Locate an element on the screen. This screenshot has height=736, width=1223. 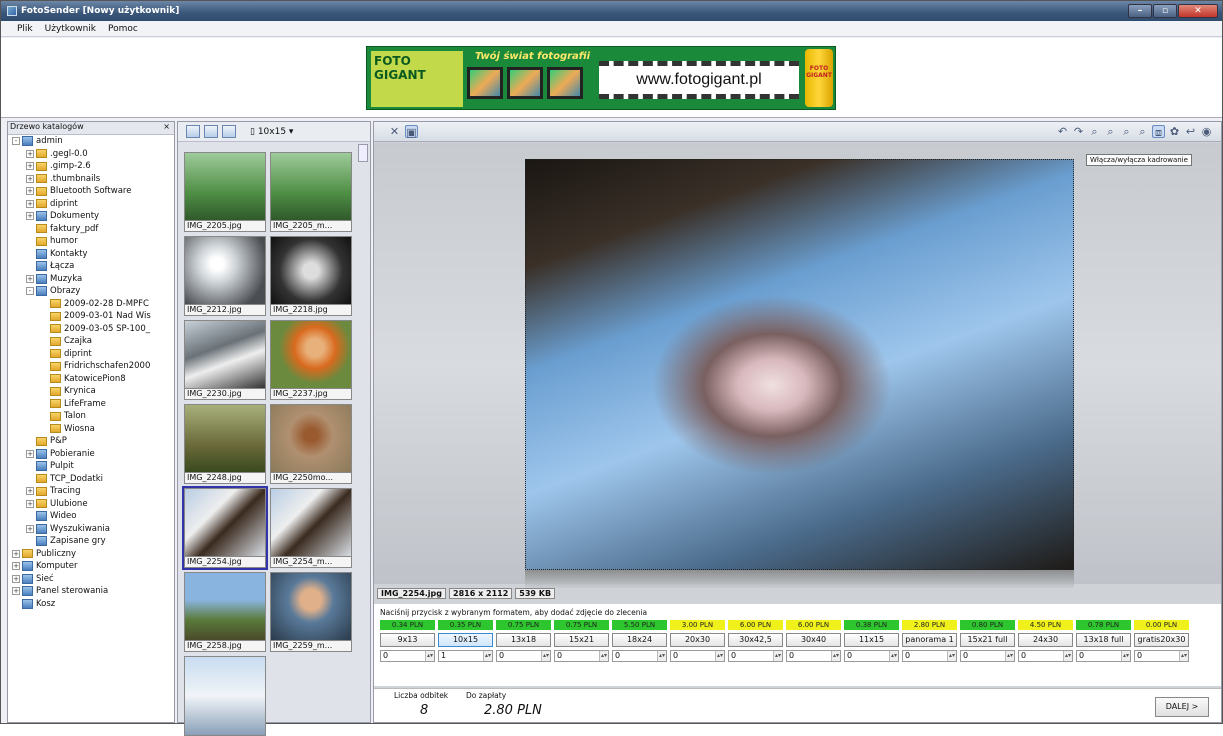
tree-node: Talon is located at coordinates (91, 416).